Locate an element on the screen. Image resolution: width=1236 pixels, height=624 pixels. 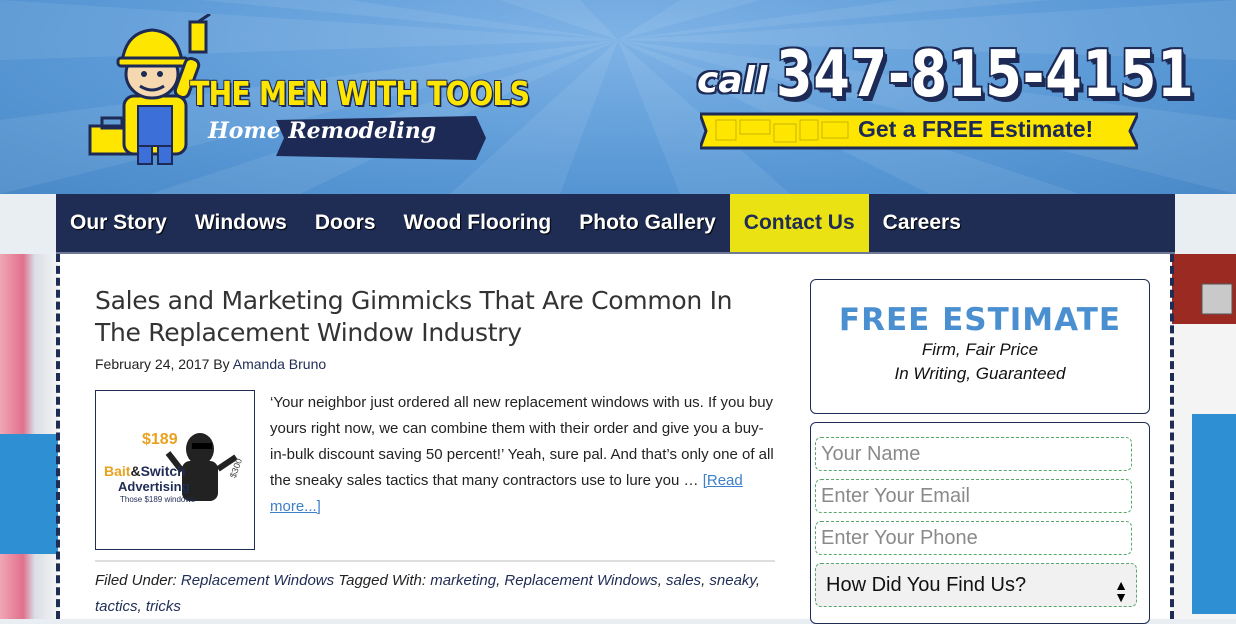
thumb-headline: Bait&Switch is located at coordinates (145, 471).